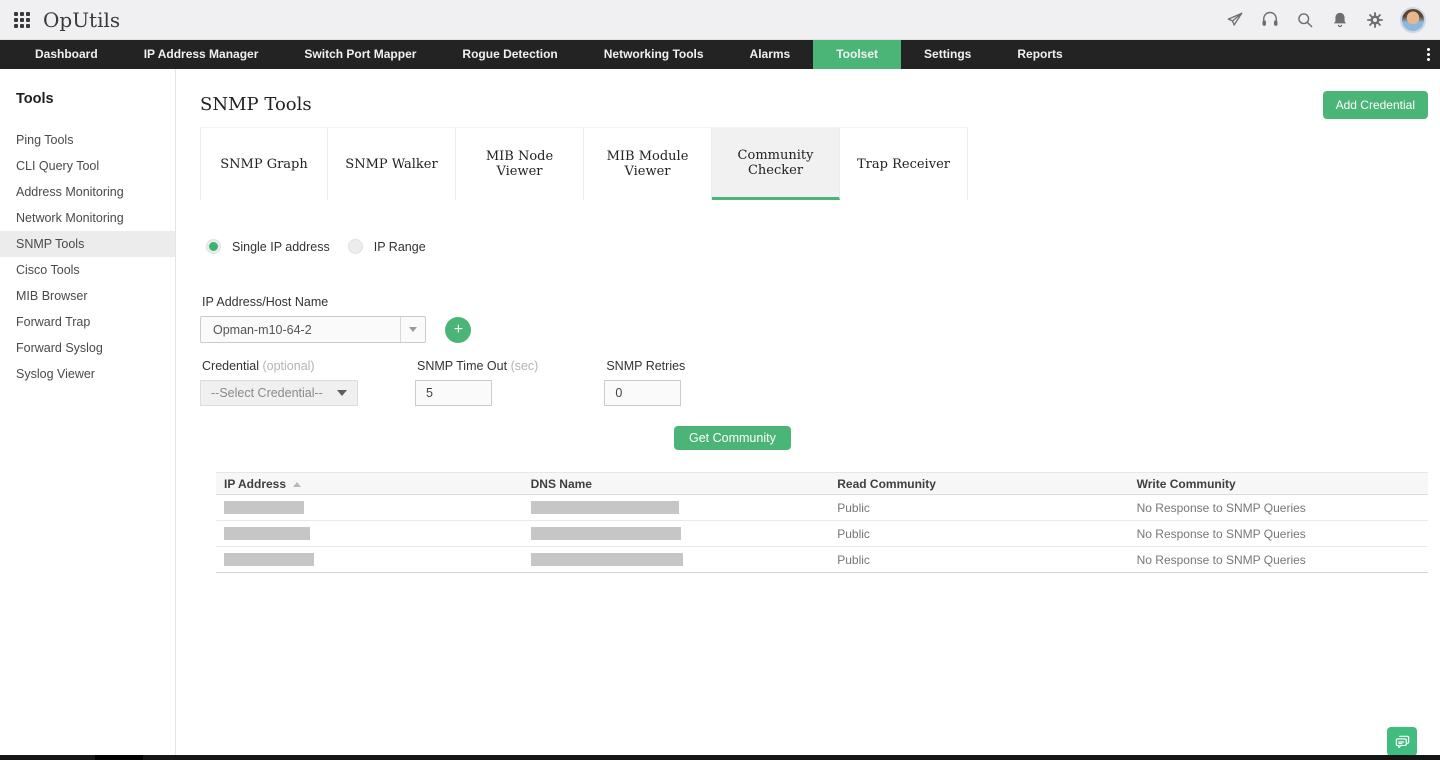  I want to click on topbar: OpUtils, so click(720, 20).